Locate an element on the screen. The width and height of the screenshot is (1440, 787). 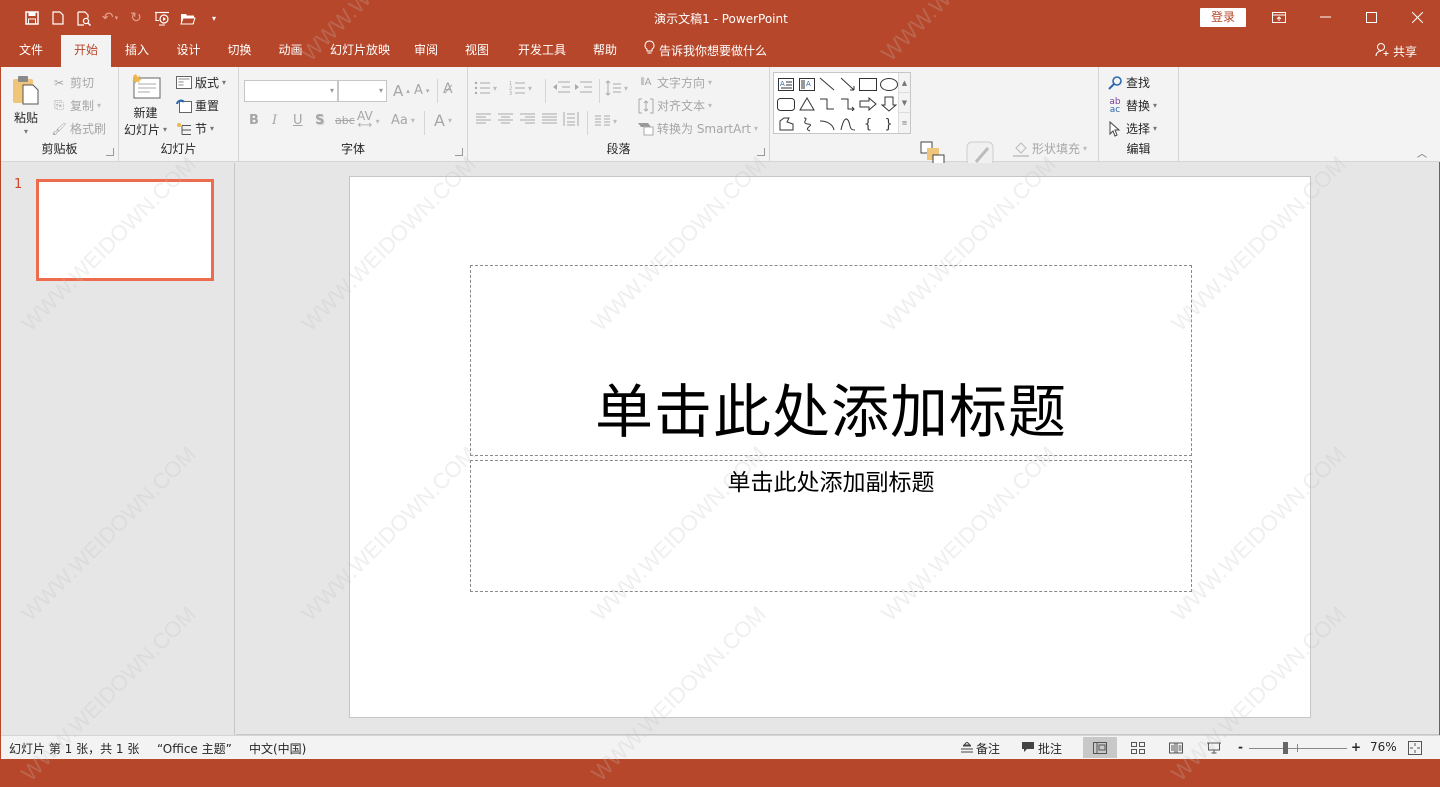
align-left-icon is located at coordinates (483, 119).